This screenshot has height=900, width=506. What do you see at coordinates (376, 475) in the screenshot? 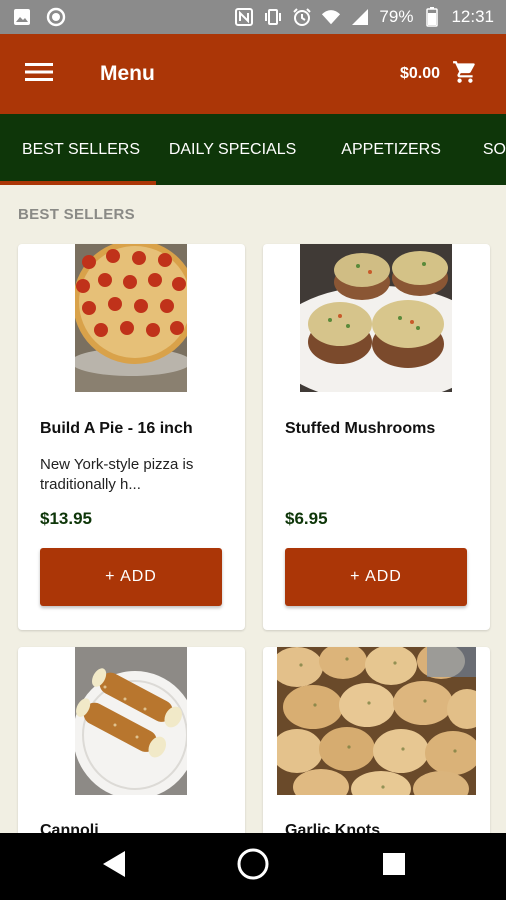
I see `item-description` at bounding box center [376, 475].